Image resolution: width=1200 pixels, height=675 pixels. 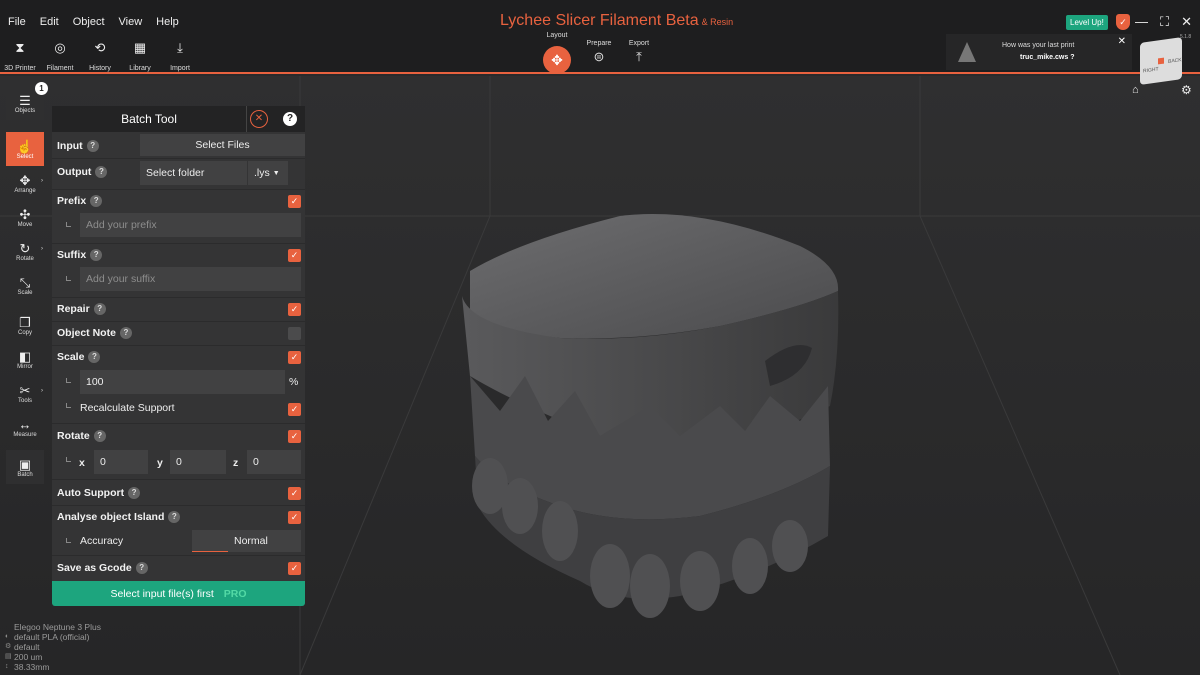 What do you see at coordinates (125, 333) in the screenshot?
I see `object-note-help-icon: ?` at bounding box center [125, 333].